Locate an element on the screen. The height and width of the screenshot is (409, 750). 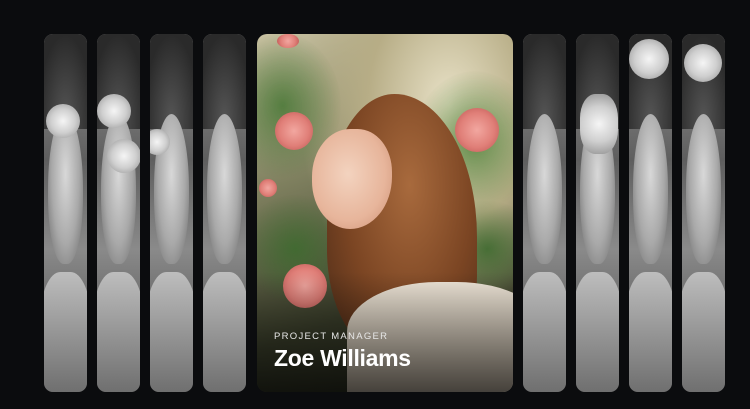
portrait-caption: PROJECT MANAGER Zoe Williams is located at coordinates (342, 351).